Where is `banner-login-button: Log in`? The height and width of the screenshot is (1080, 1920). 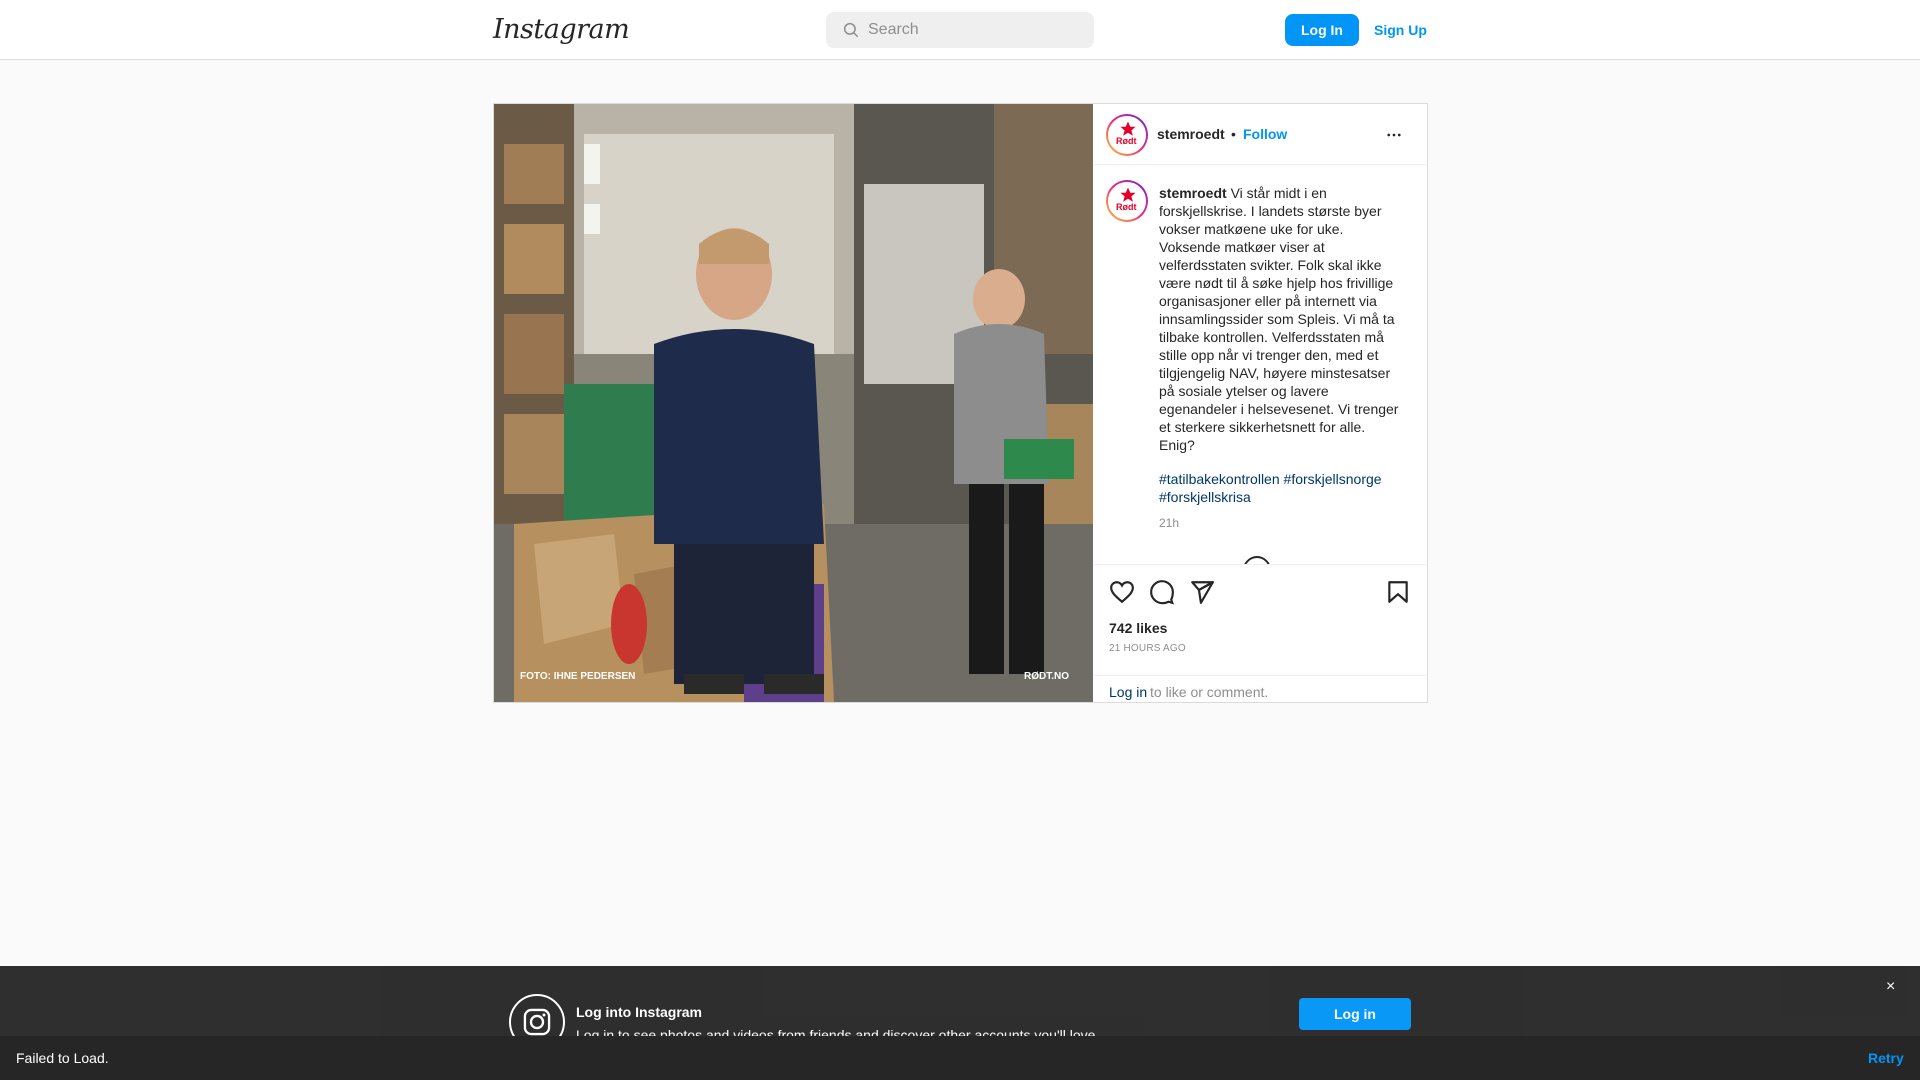
banner-login-button: Log in is located at coordinates (1355, 1014).